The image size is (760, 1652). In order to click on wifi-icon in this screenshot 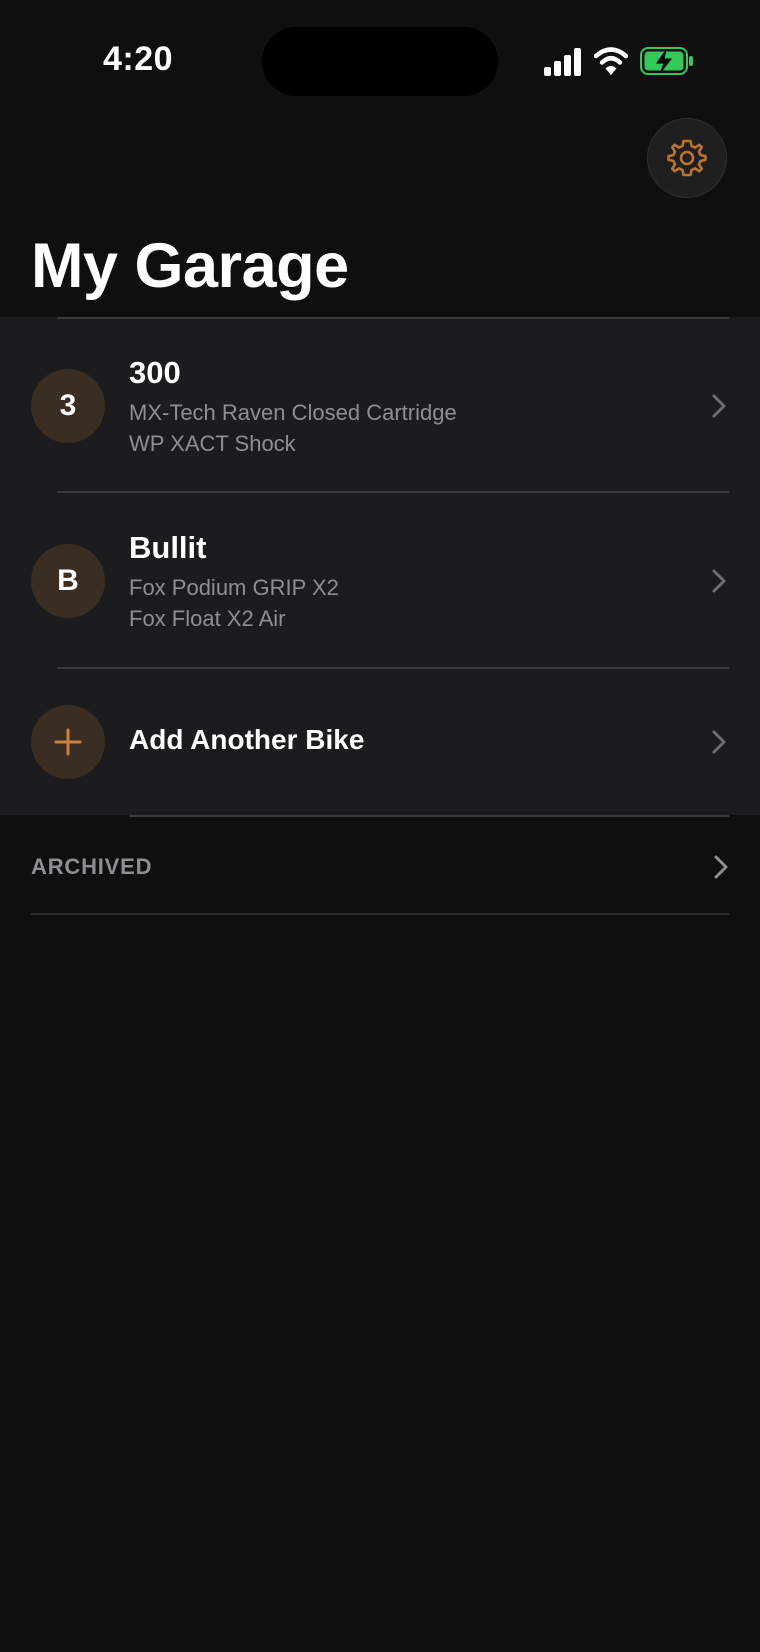, I will do `click(611, 61)`.